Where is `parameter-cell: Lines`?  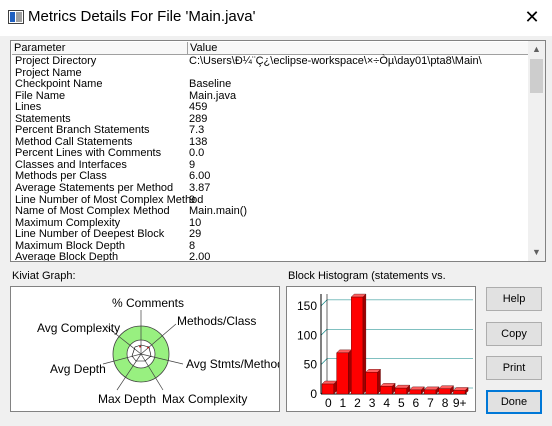 parameter-cell: Lines is located at coordinates (28, 107).